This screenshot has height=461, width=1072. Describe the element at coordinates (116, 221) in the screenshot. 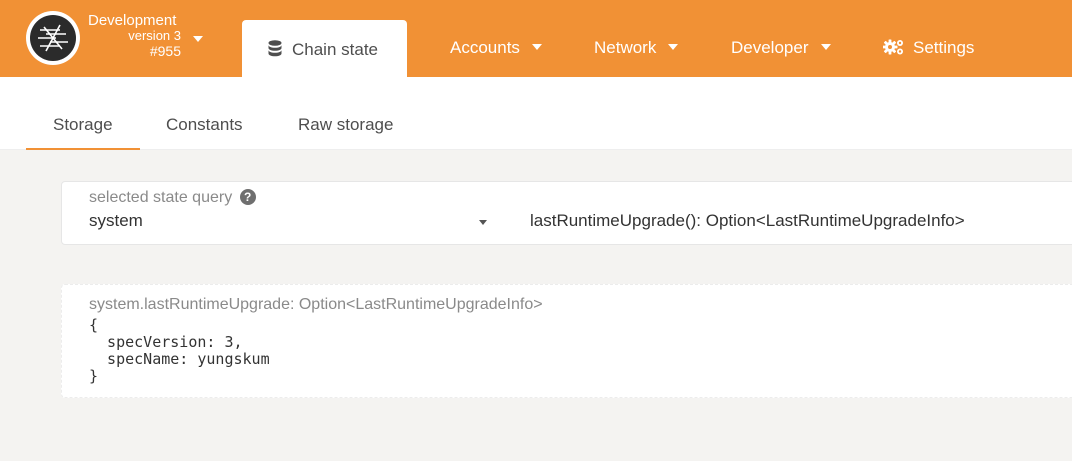

I see `module-select: system` at that location.